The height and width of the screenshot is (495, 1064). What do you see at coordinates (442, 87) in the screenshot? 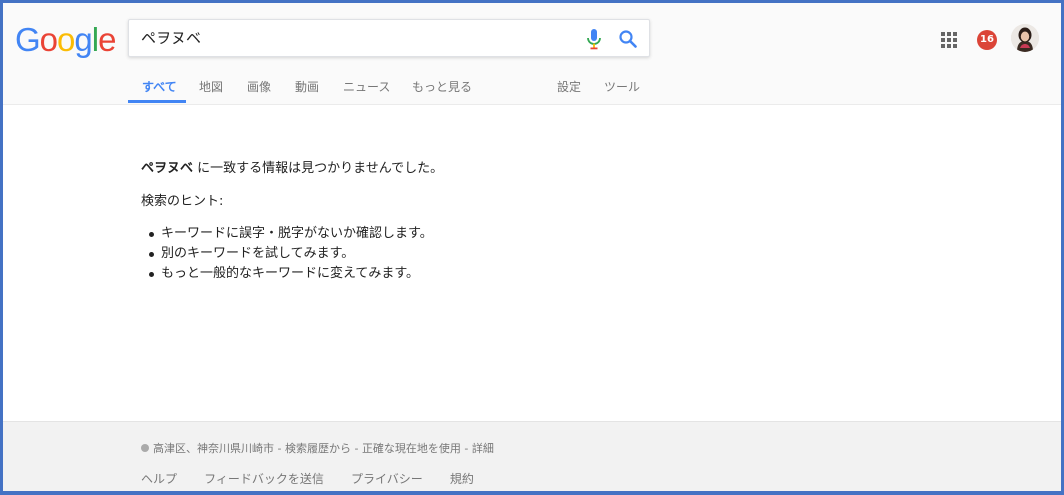
I see `tab-more: もっと見る` at bounding box center [442, 87].